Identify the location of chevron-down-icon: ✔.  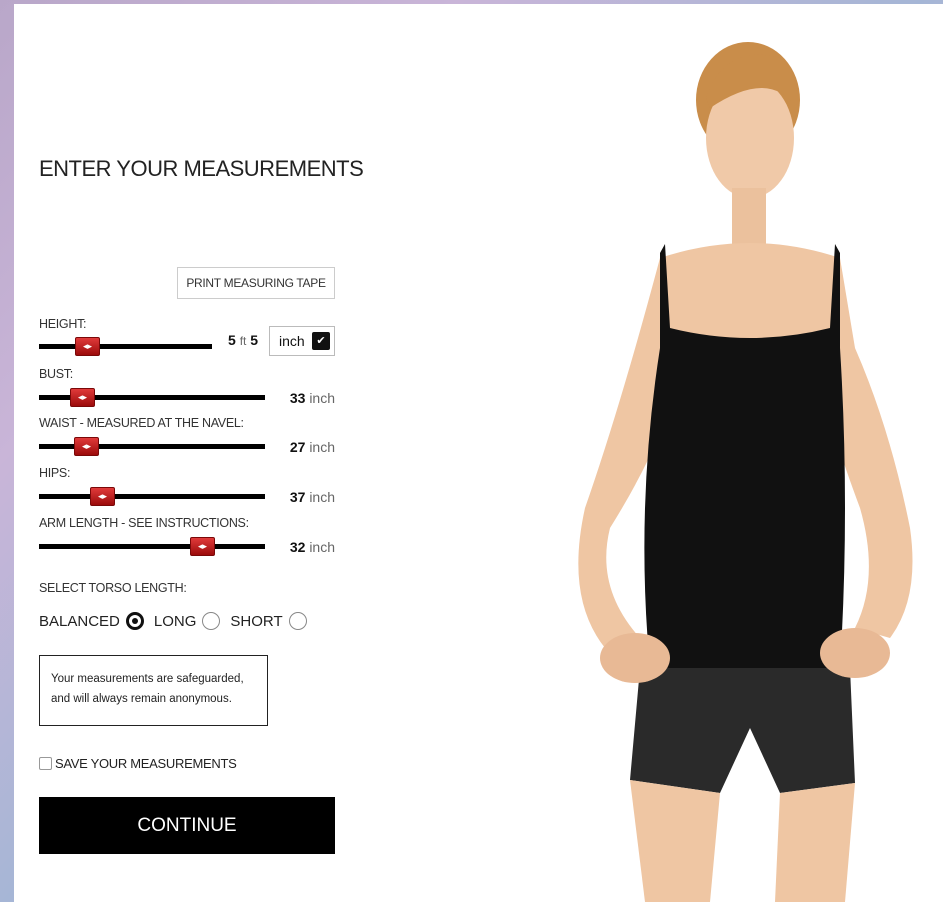
(321, 341).